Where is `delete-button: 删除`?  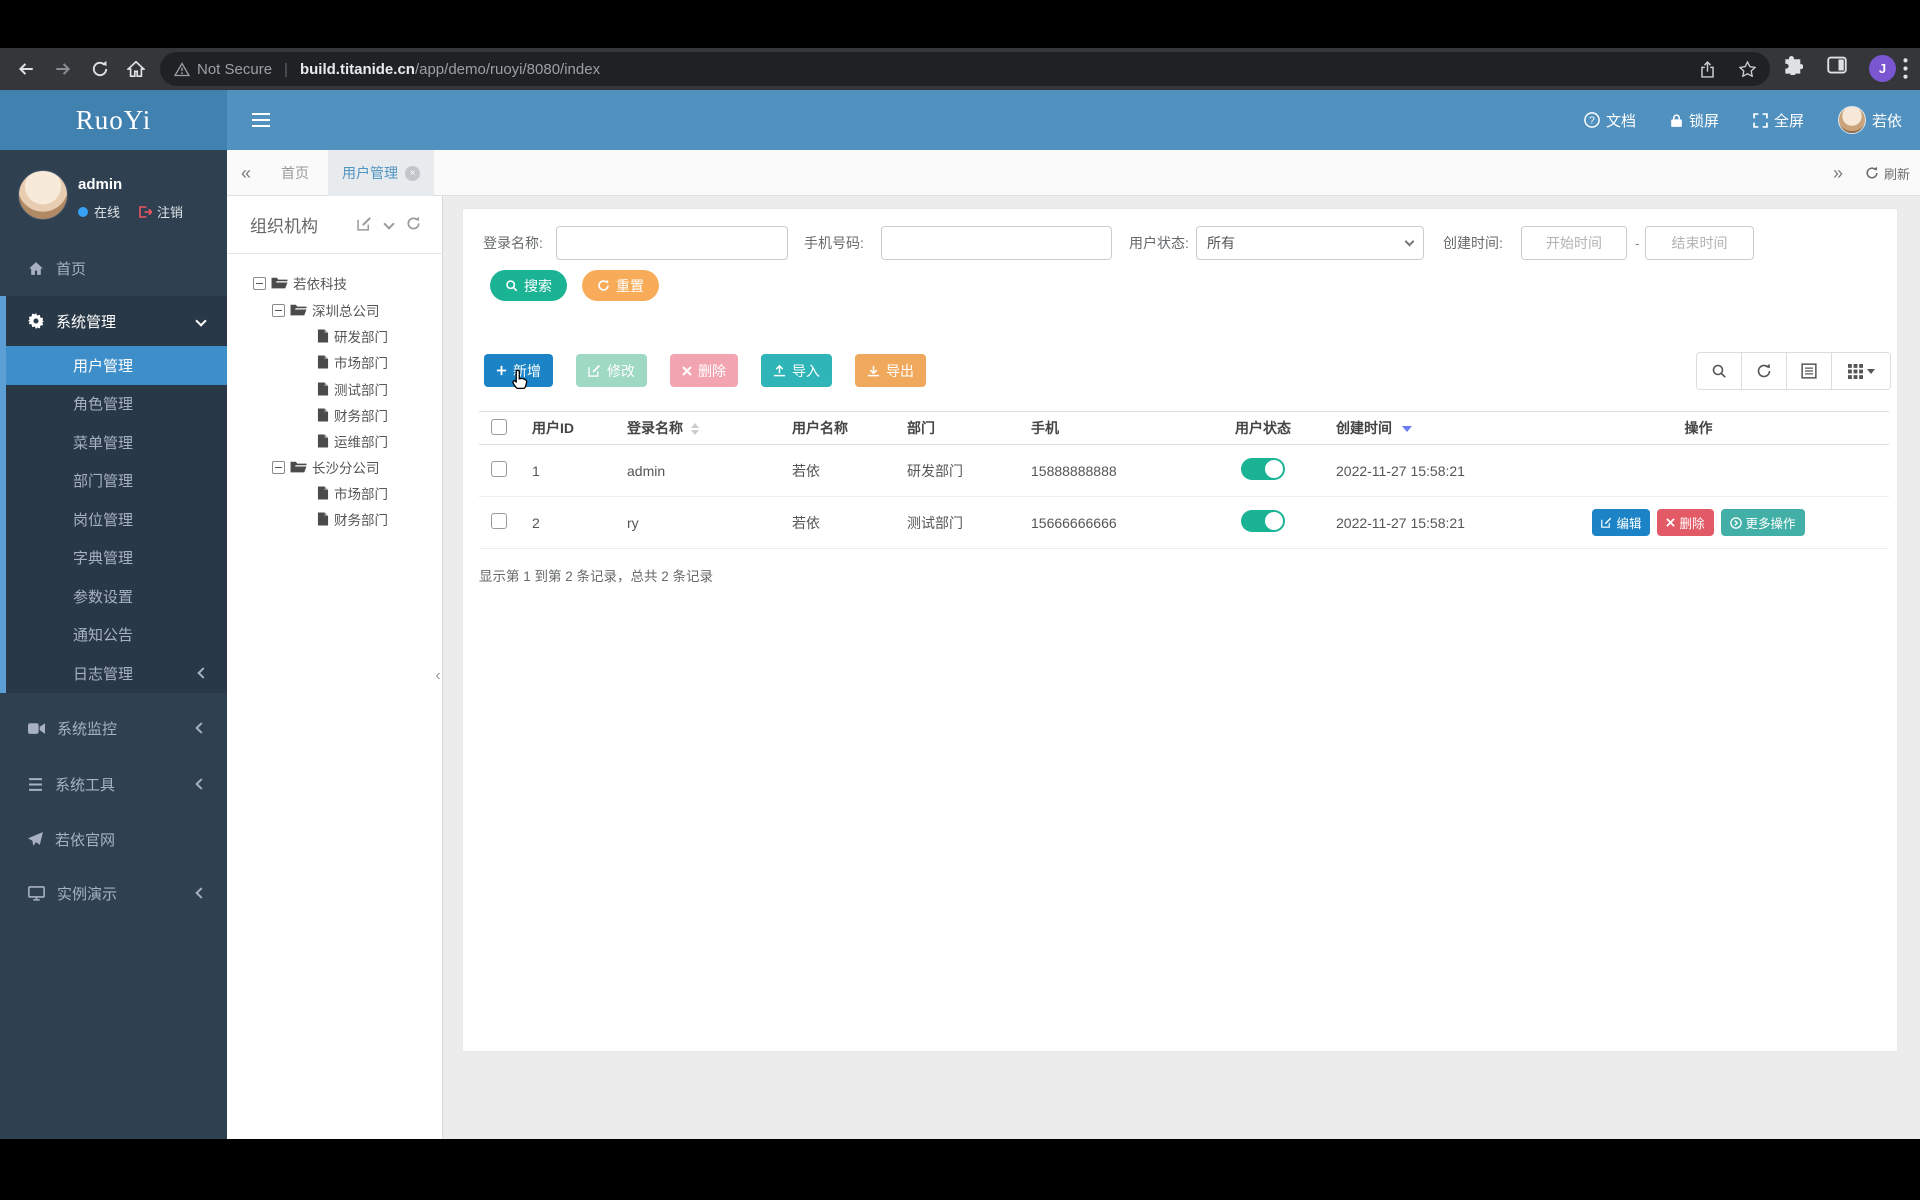
delete-button: 删除 is located at coordinates (704, 370).